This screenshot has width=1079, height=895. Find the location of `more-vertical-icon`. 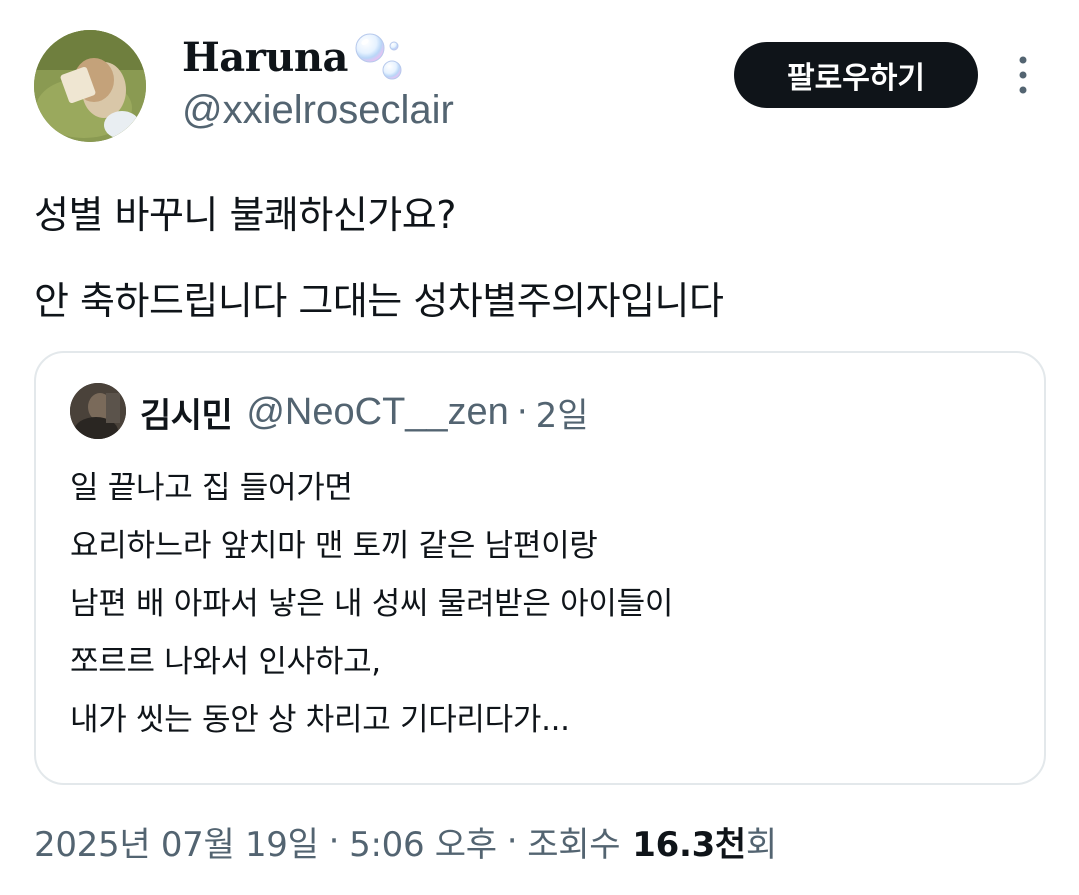

more-vertical-icon is located at coordinates (1023, 76).